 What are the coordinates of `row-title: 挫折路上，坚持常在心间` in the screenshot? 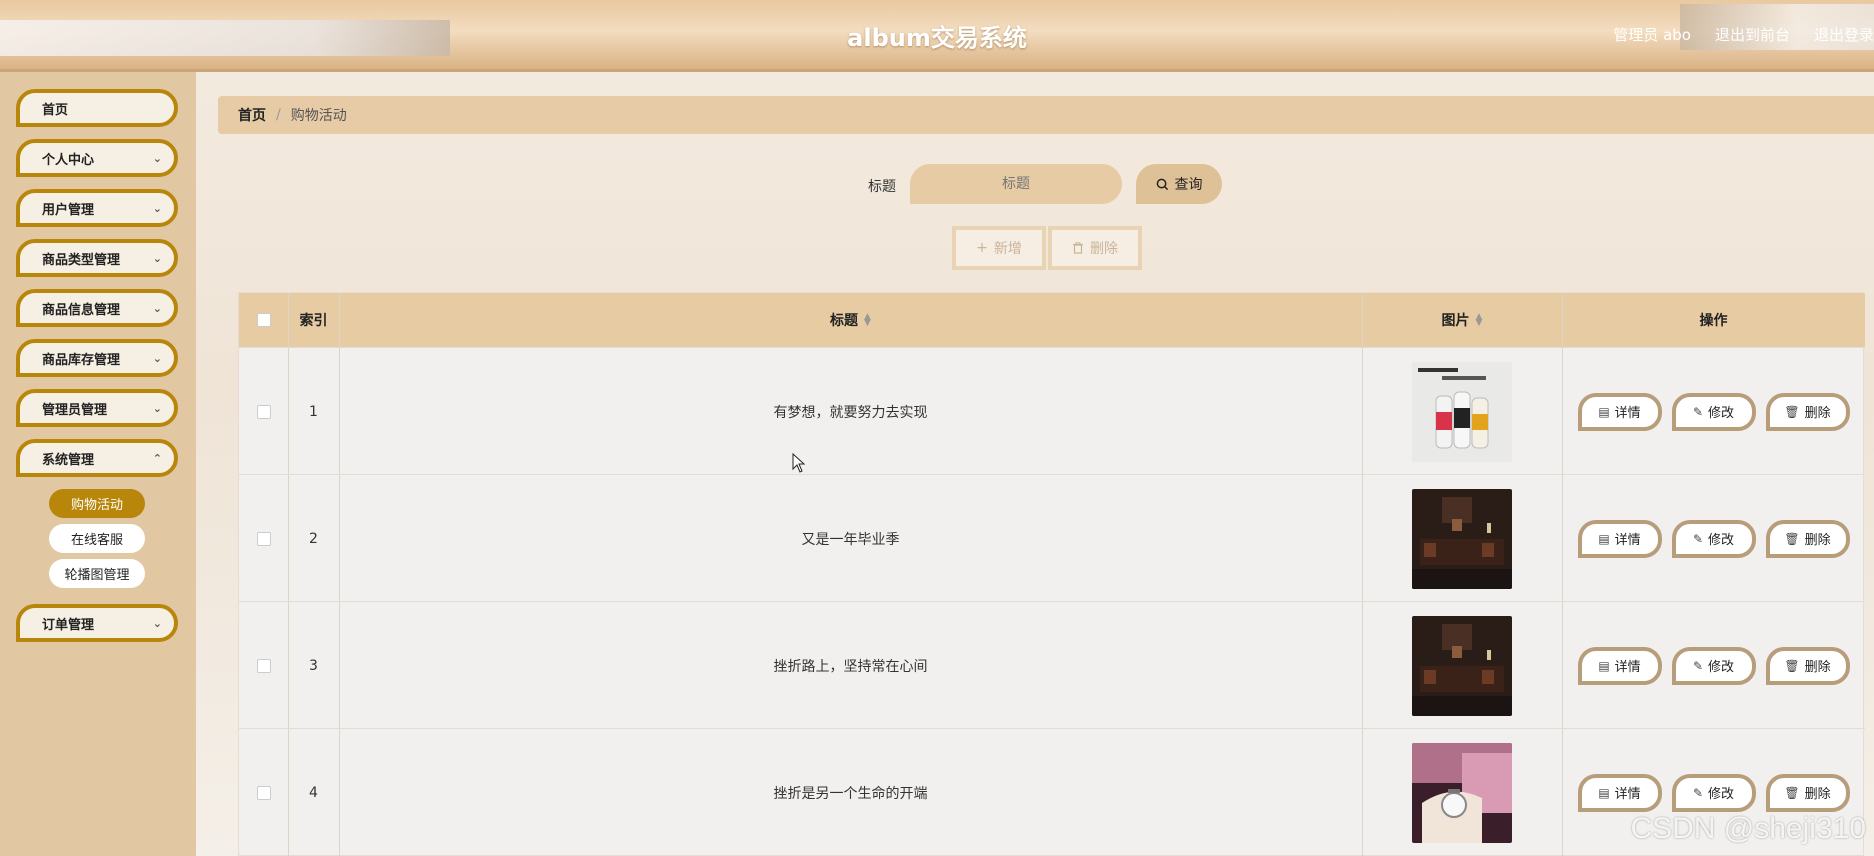 It's located at (850, 666).